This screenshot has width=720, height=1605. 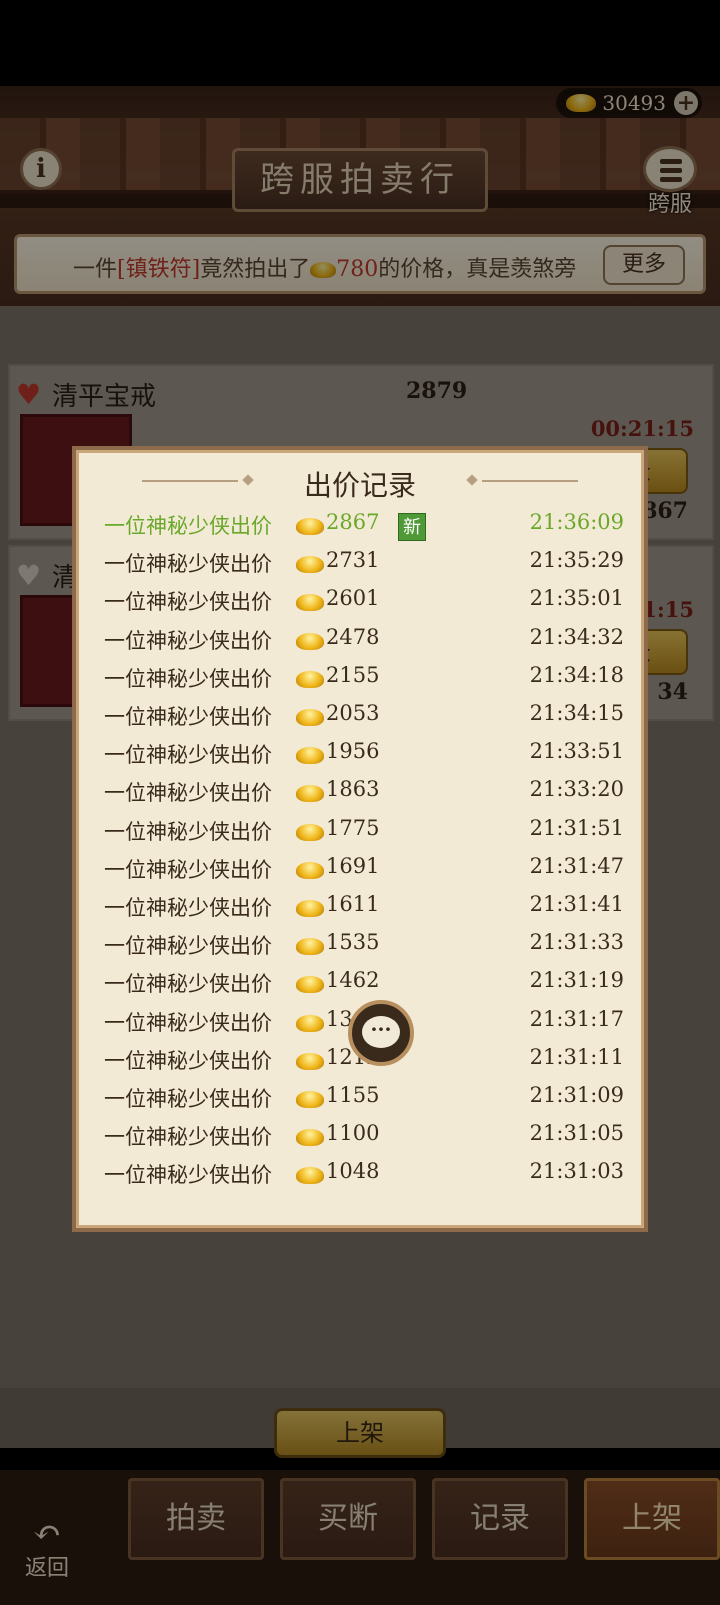 I want to click on bid-time: 21:31:03, so click(x=576, y=1171).